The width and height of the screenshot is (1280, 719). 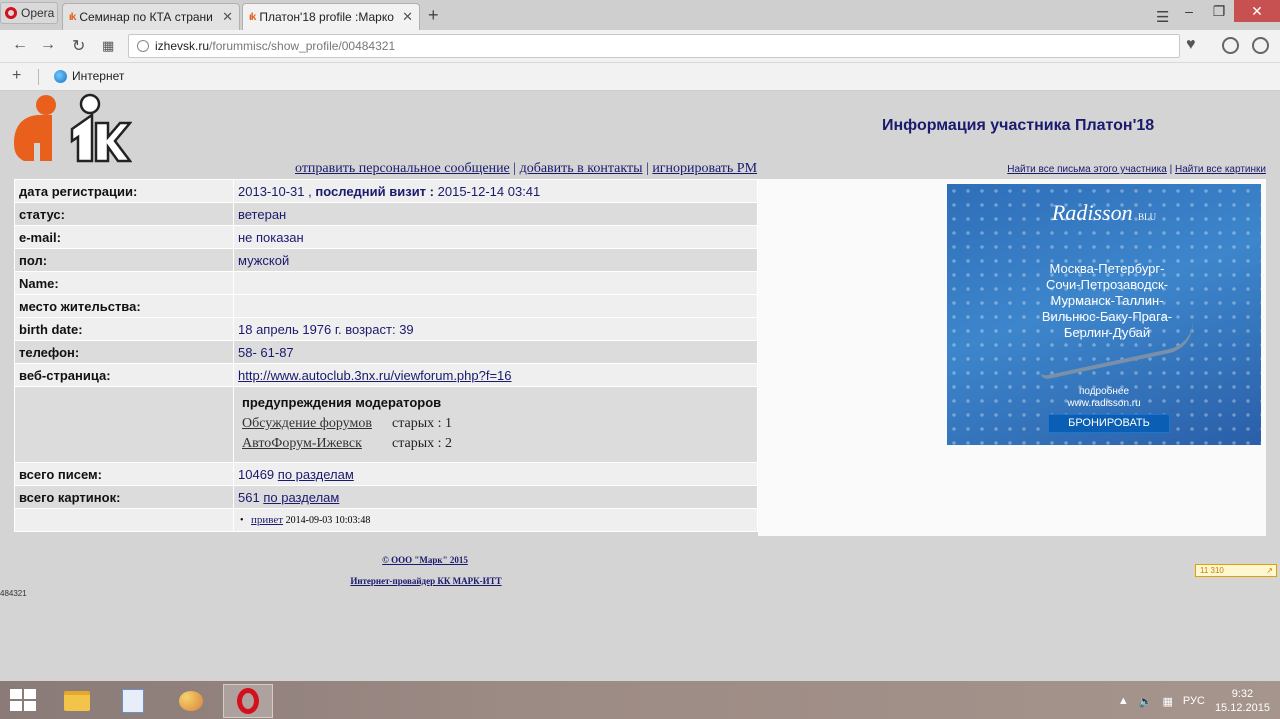 I want to click on forward-arrow-icon: →, so click(x=48, y=45).